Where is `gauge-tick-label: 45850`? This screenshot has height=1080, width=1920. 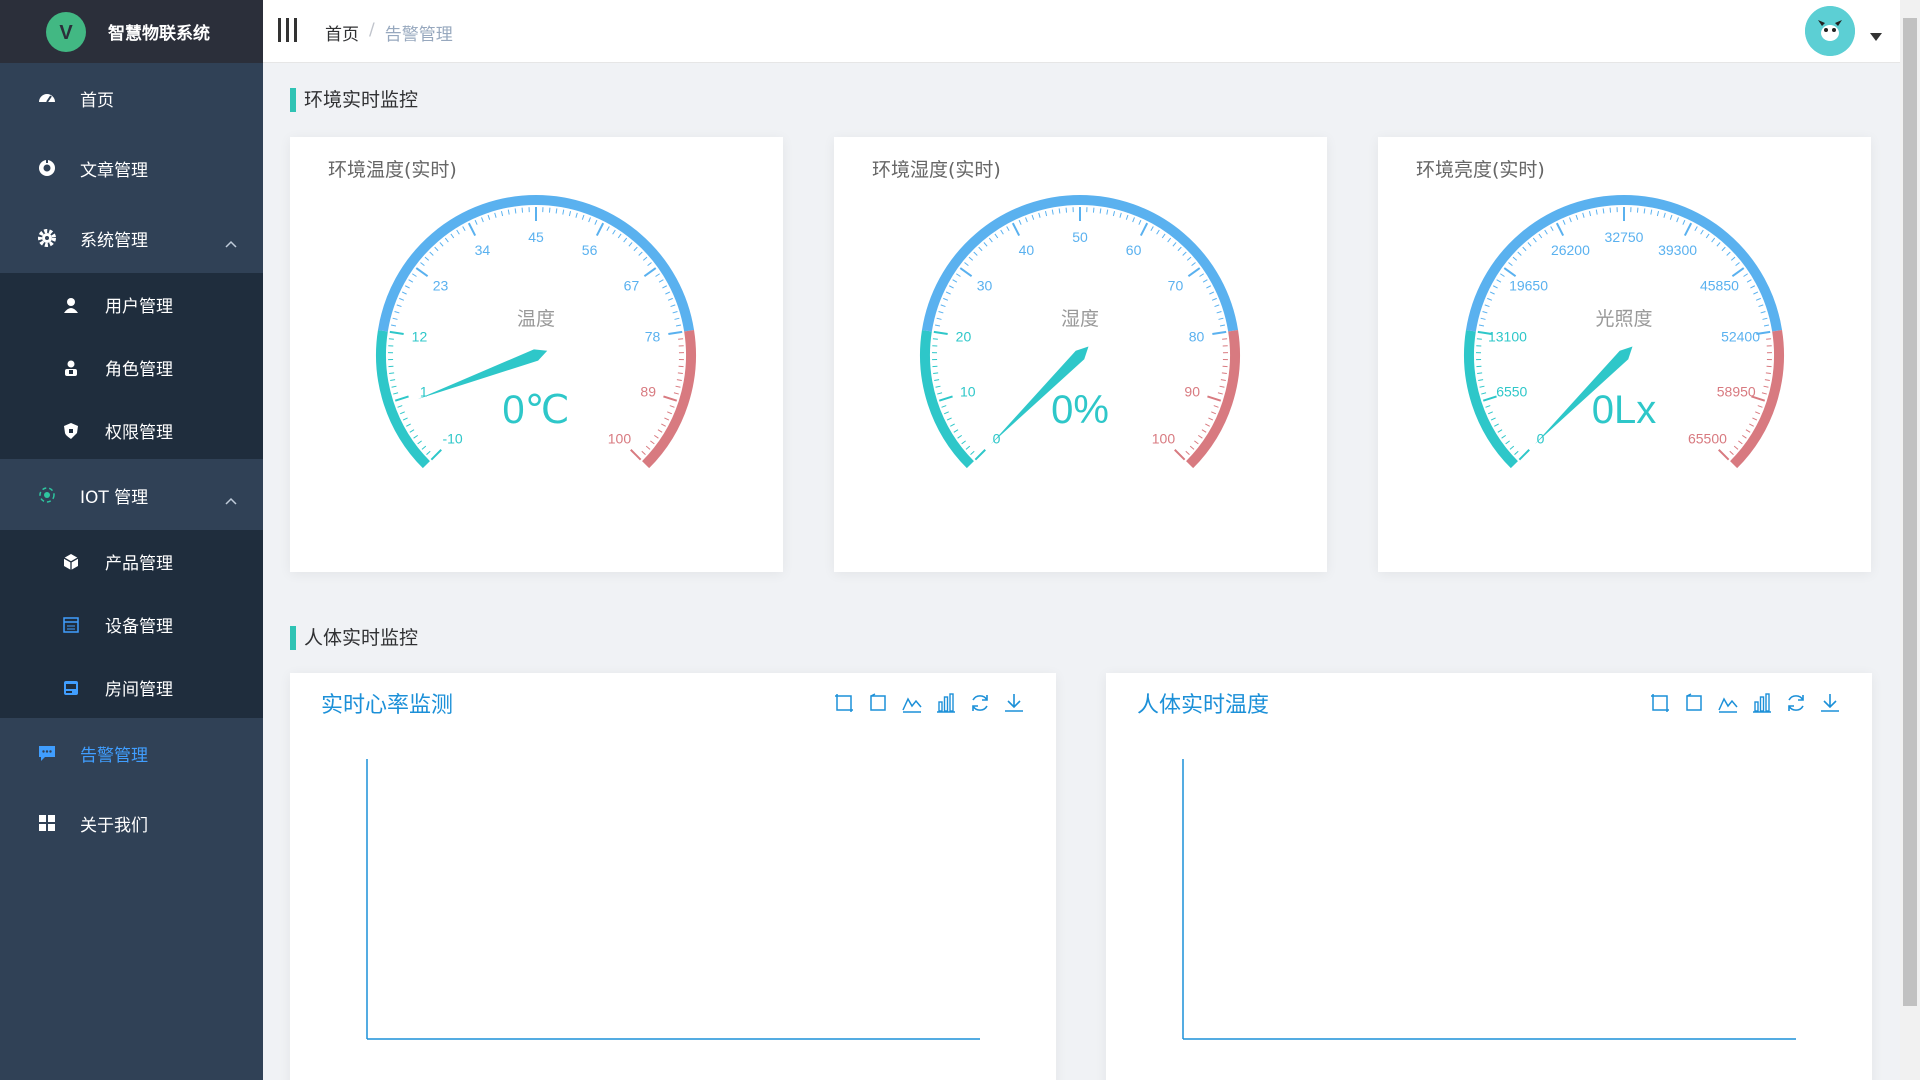 gauge-tick-label: 45850 is located at coordinates (1719, 286).